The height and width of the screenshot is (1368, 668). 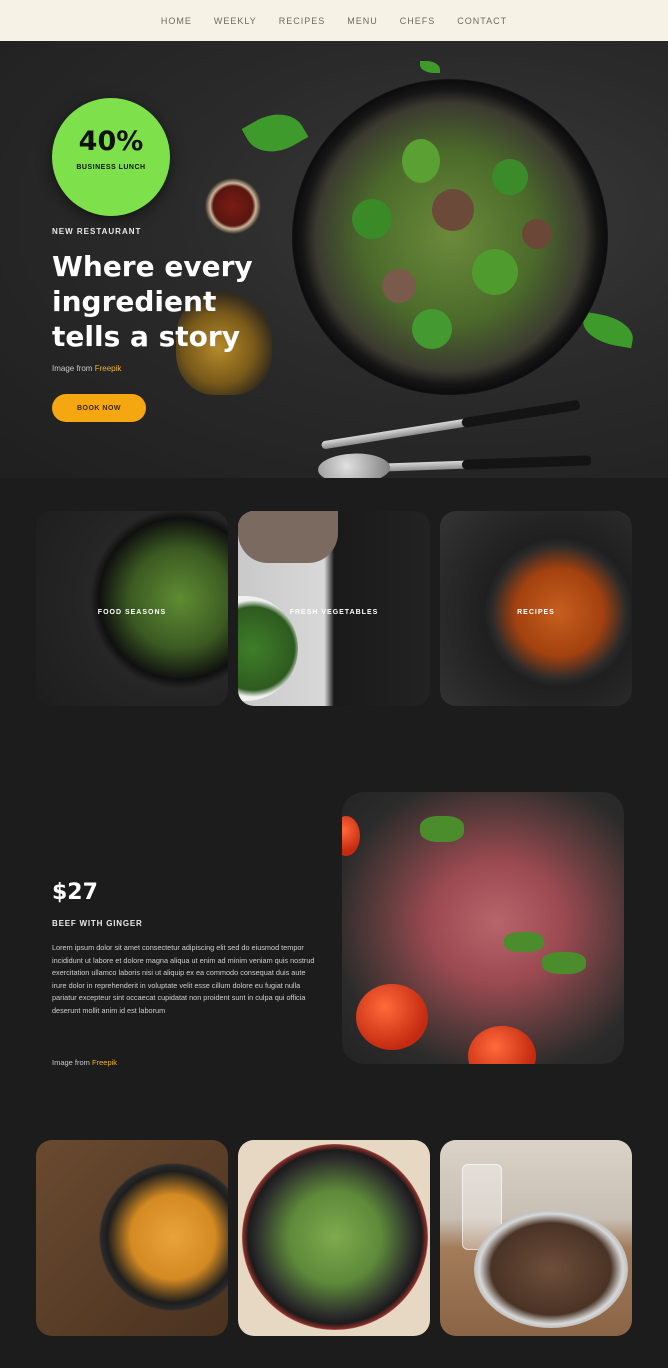 What do you see at coordinates (233, 206) in the screenshot?
I see `spice-bowl-image` at bounding box center [233, 206].